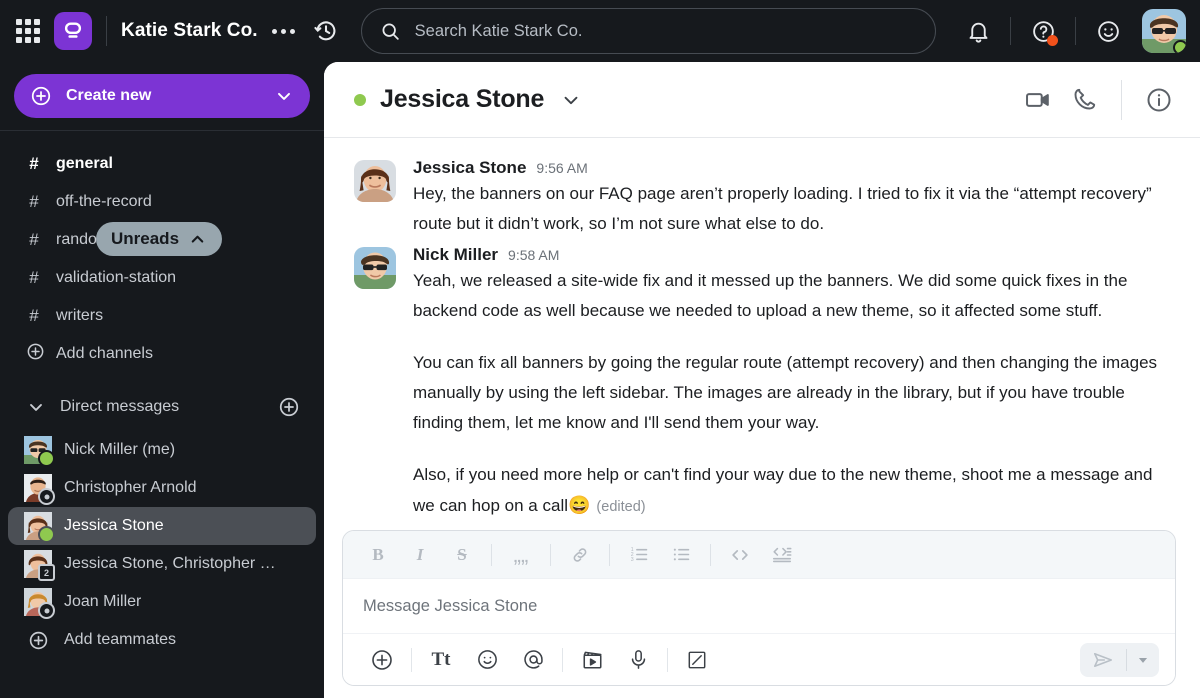  I want to click on composer-action-bar: Tt, so click(759, 659).